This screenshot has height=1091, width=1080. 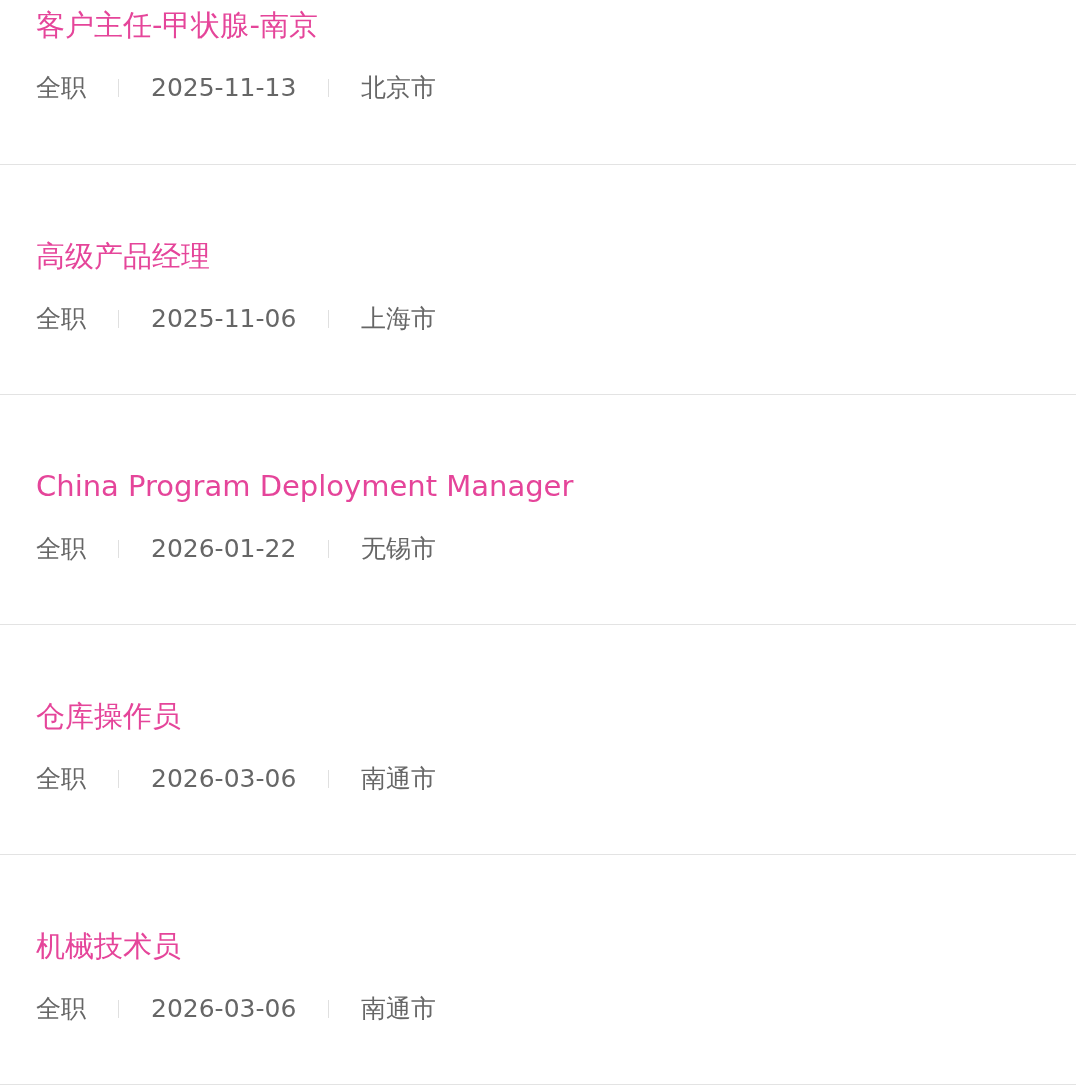 I want to click on job-title-link: 仓库操作员, so click(x=108, y=716).